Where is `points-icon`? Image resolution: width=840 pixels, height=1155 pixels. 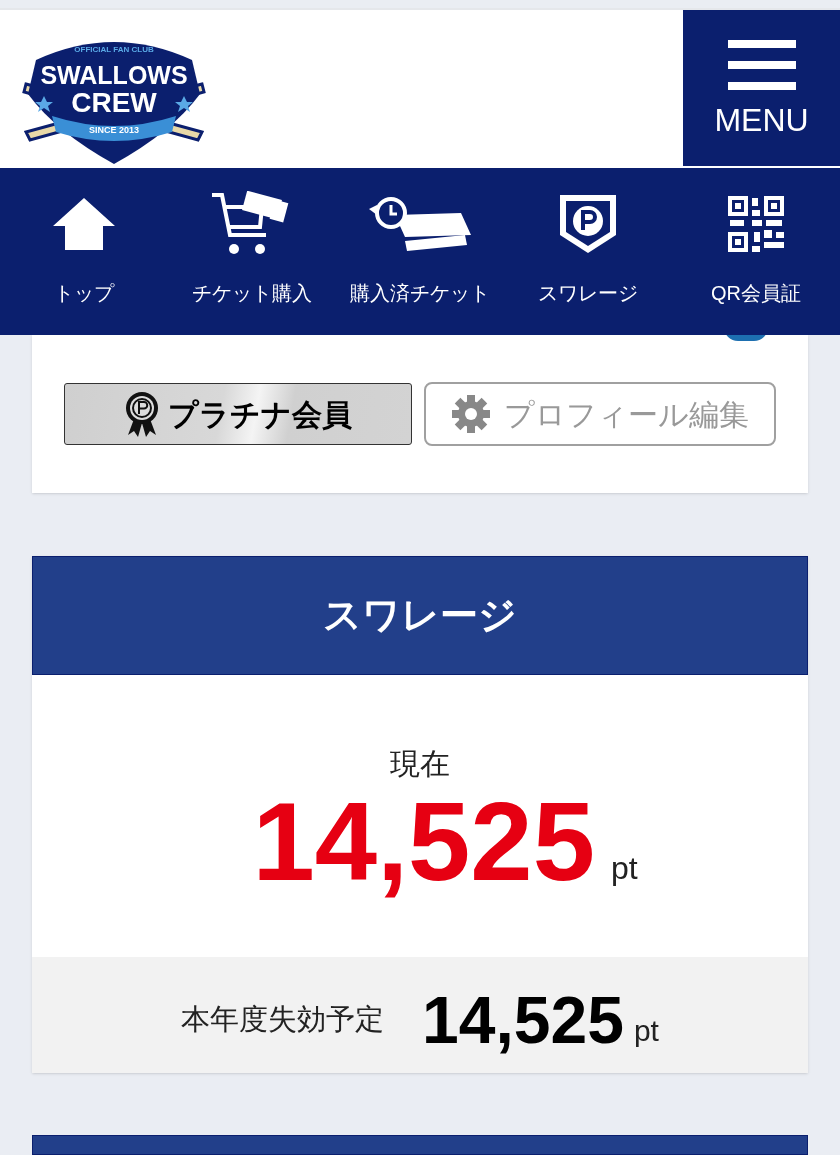
points-icon is located at coordinates (588, 224).